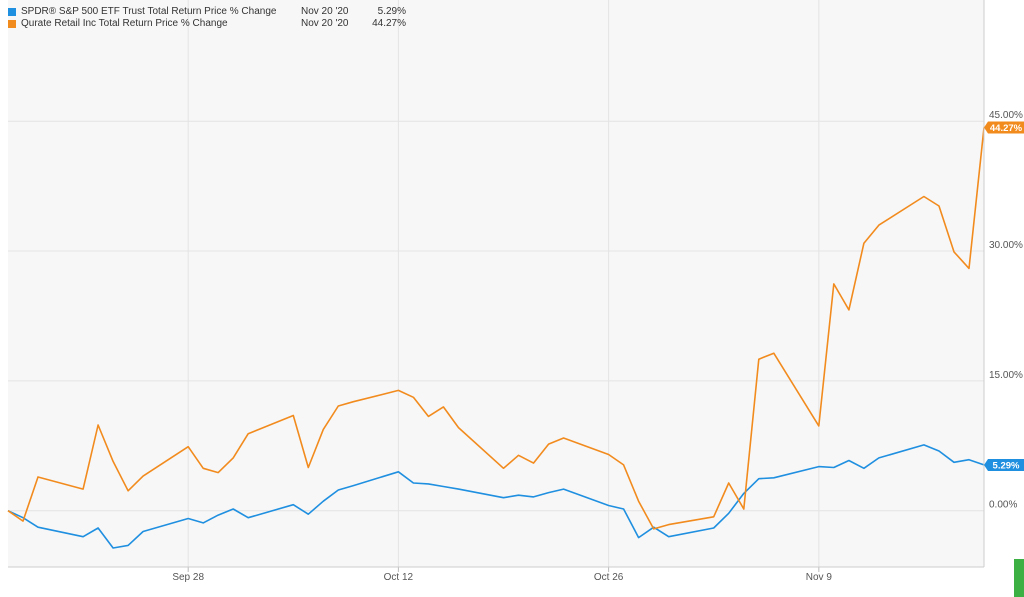 This screenshot has height=597, width=1024. What do you see at coordinates (1006, 128) in the screenshot?
I see `end-value-label: 44.27%` at bounding box center [1006, 128].